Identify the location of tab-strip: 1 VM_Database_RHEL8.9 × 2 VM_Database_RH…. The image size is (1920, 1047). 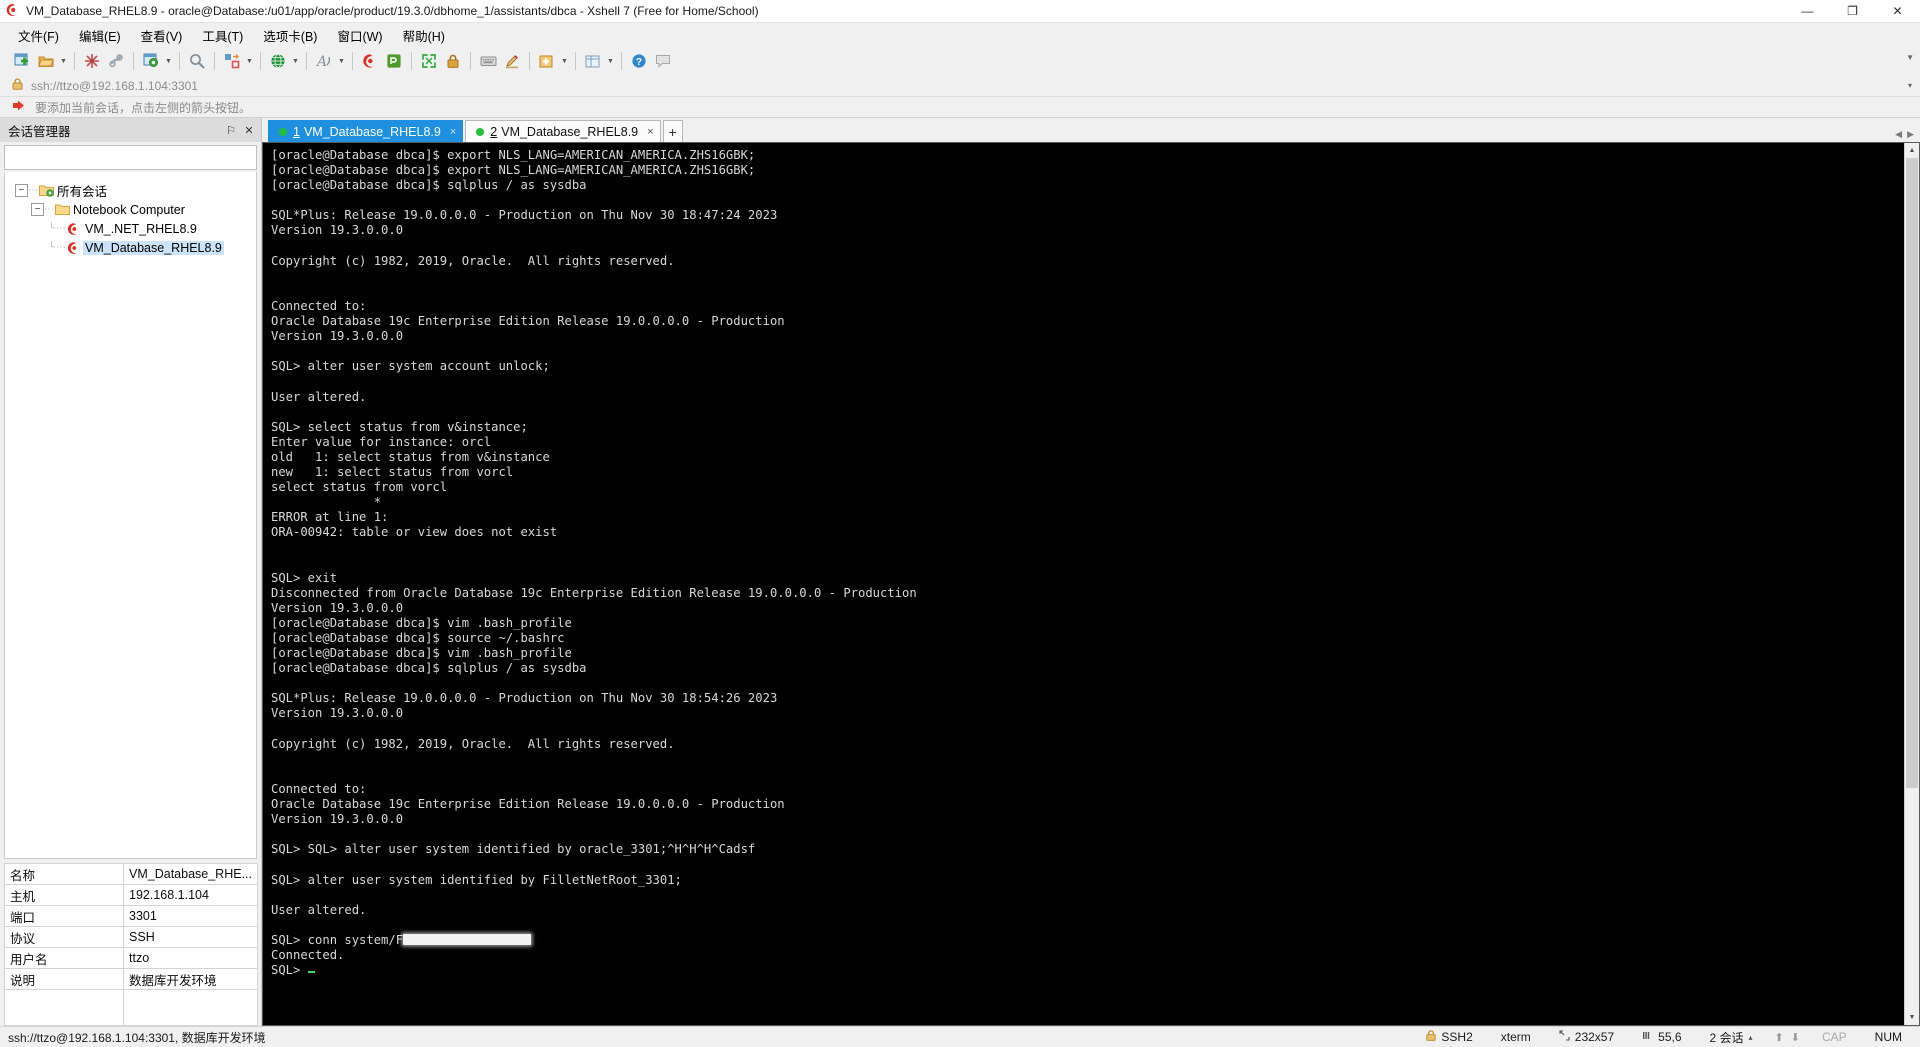
(1091, 130).